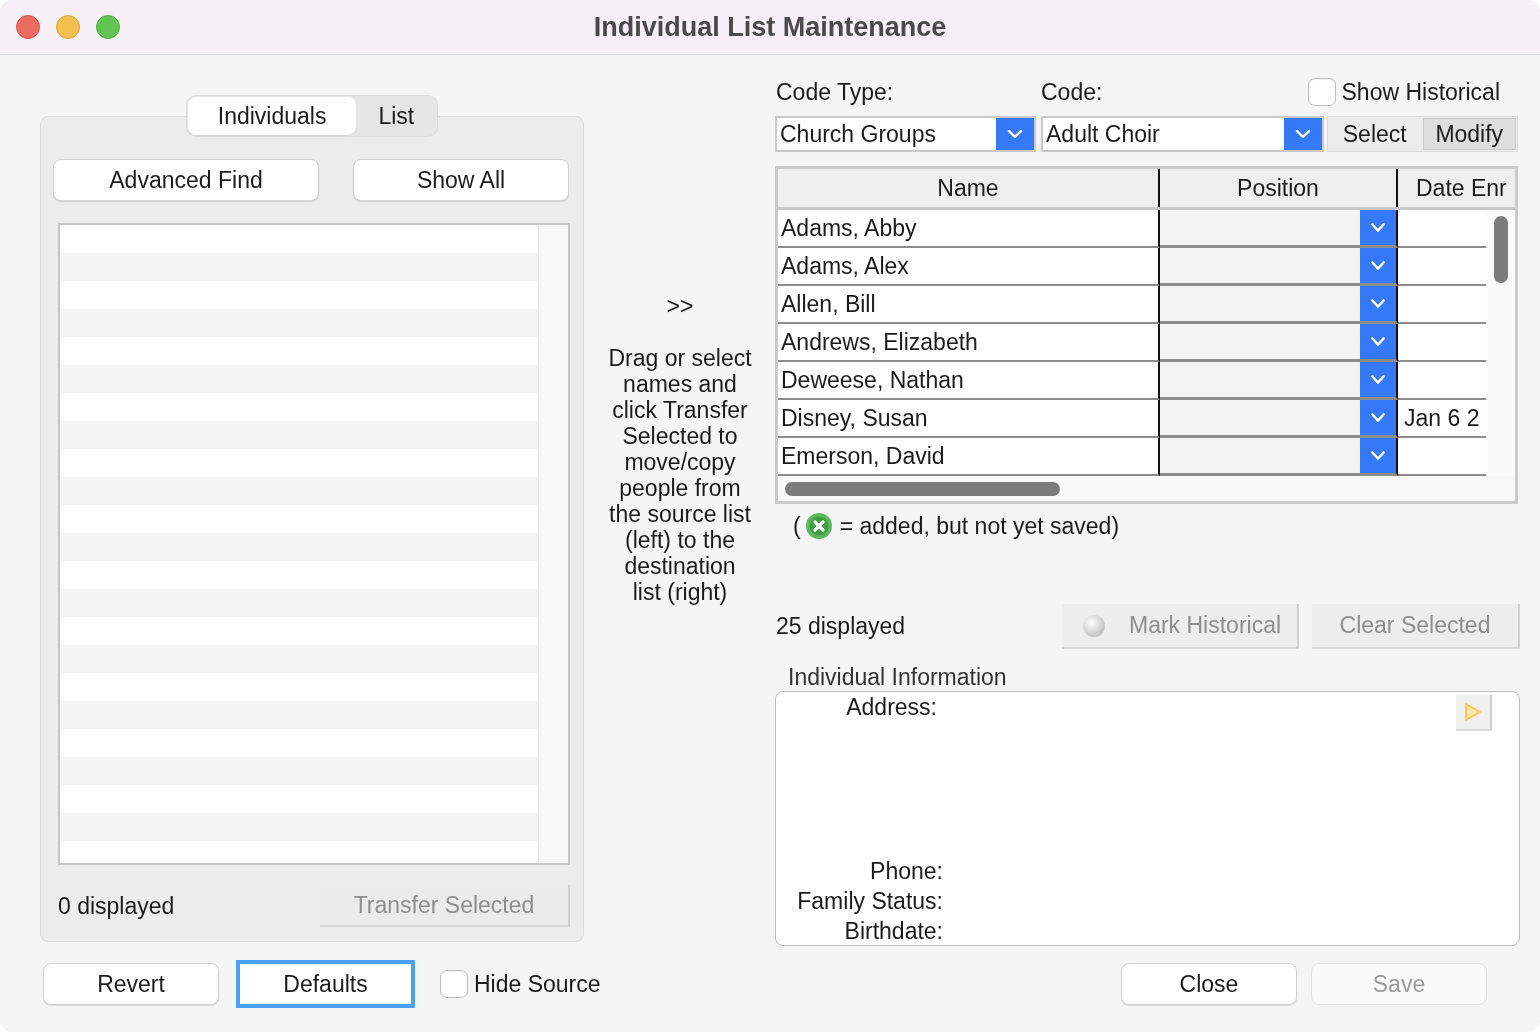 The height and width of the screenshot is (1032, 1540). Describe the element at coordinates (969, 305) in the screenshot. I see `table-cell: Allen, Bill` at that location.